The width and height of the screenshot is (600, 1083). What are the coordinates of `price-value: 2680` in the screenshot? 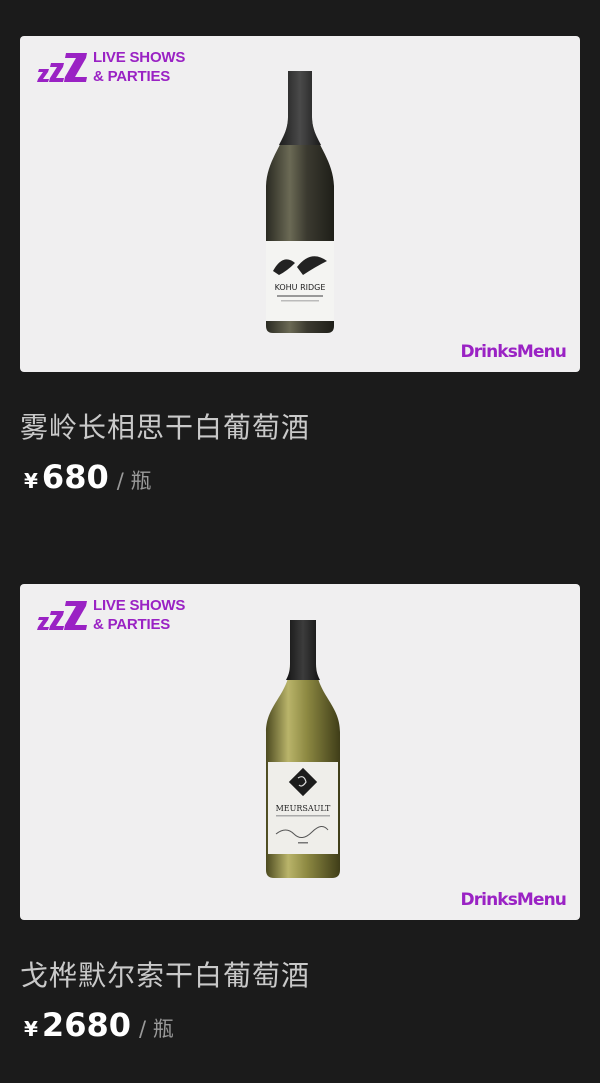 It's located at (86, 1025).